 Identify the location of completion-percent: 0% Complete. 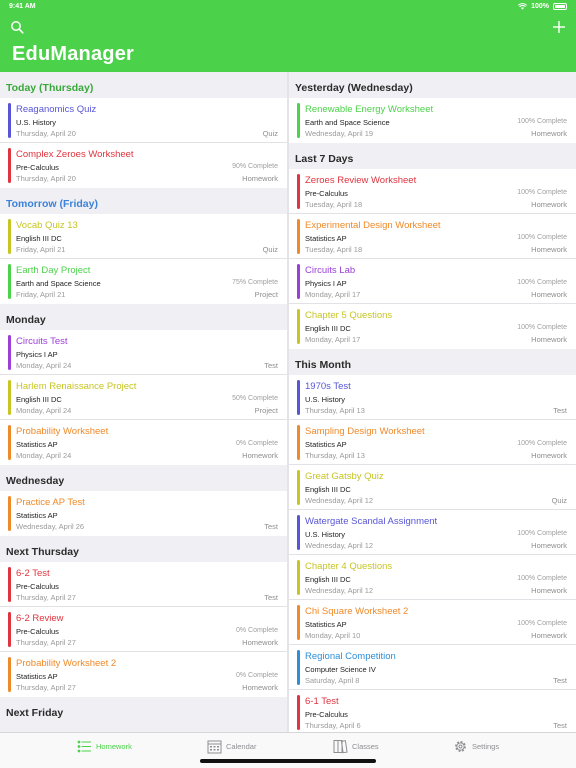
(256, 443).